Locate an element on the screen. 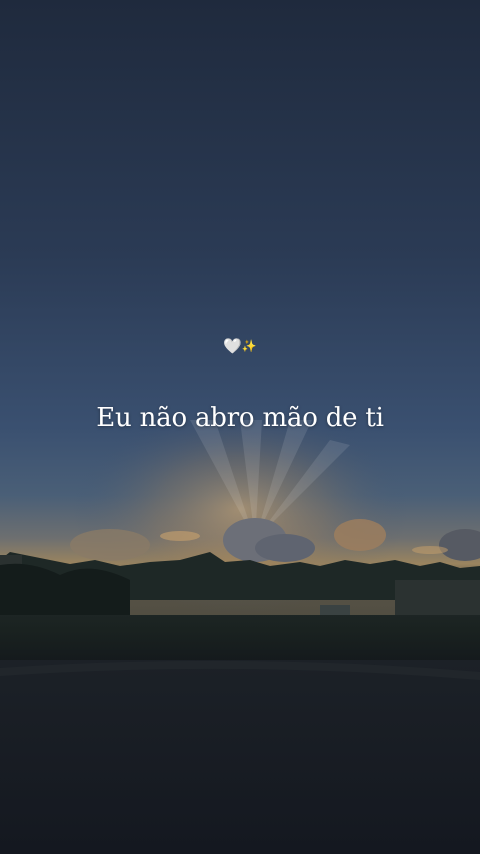 The width and height of the screenshot is (480, 854). sparkles-icon: ✨ is located at coordinates (249, 346).